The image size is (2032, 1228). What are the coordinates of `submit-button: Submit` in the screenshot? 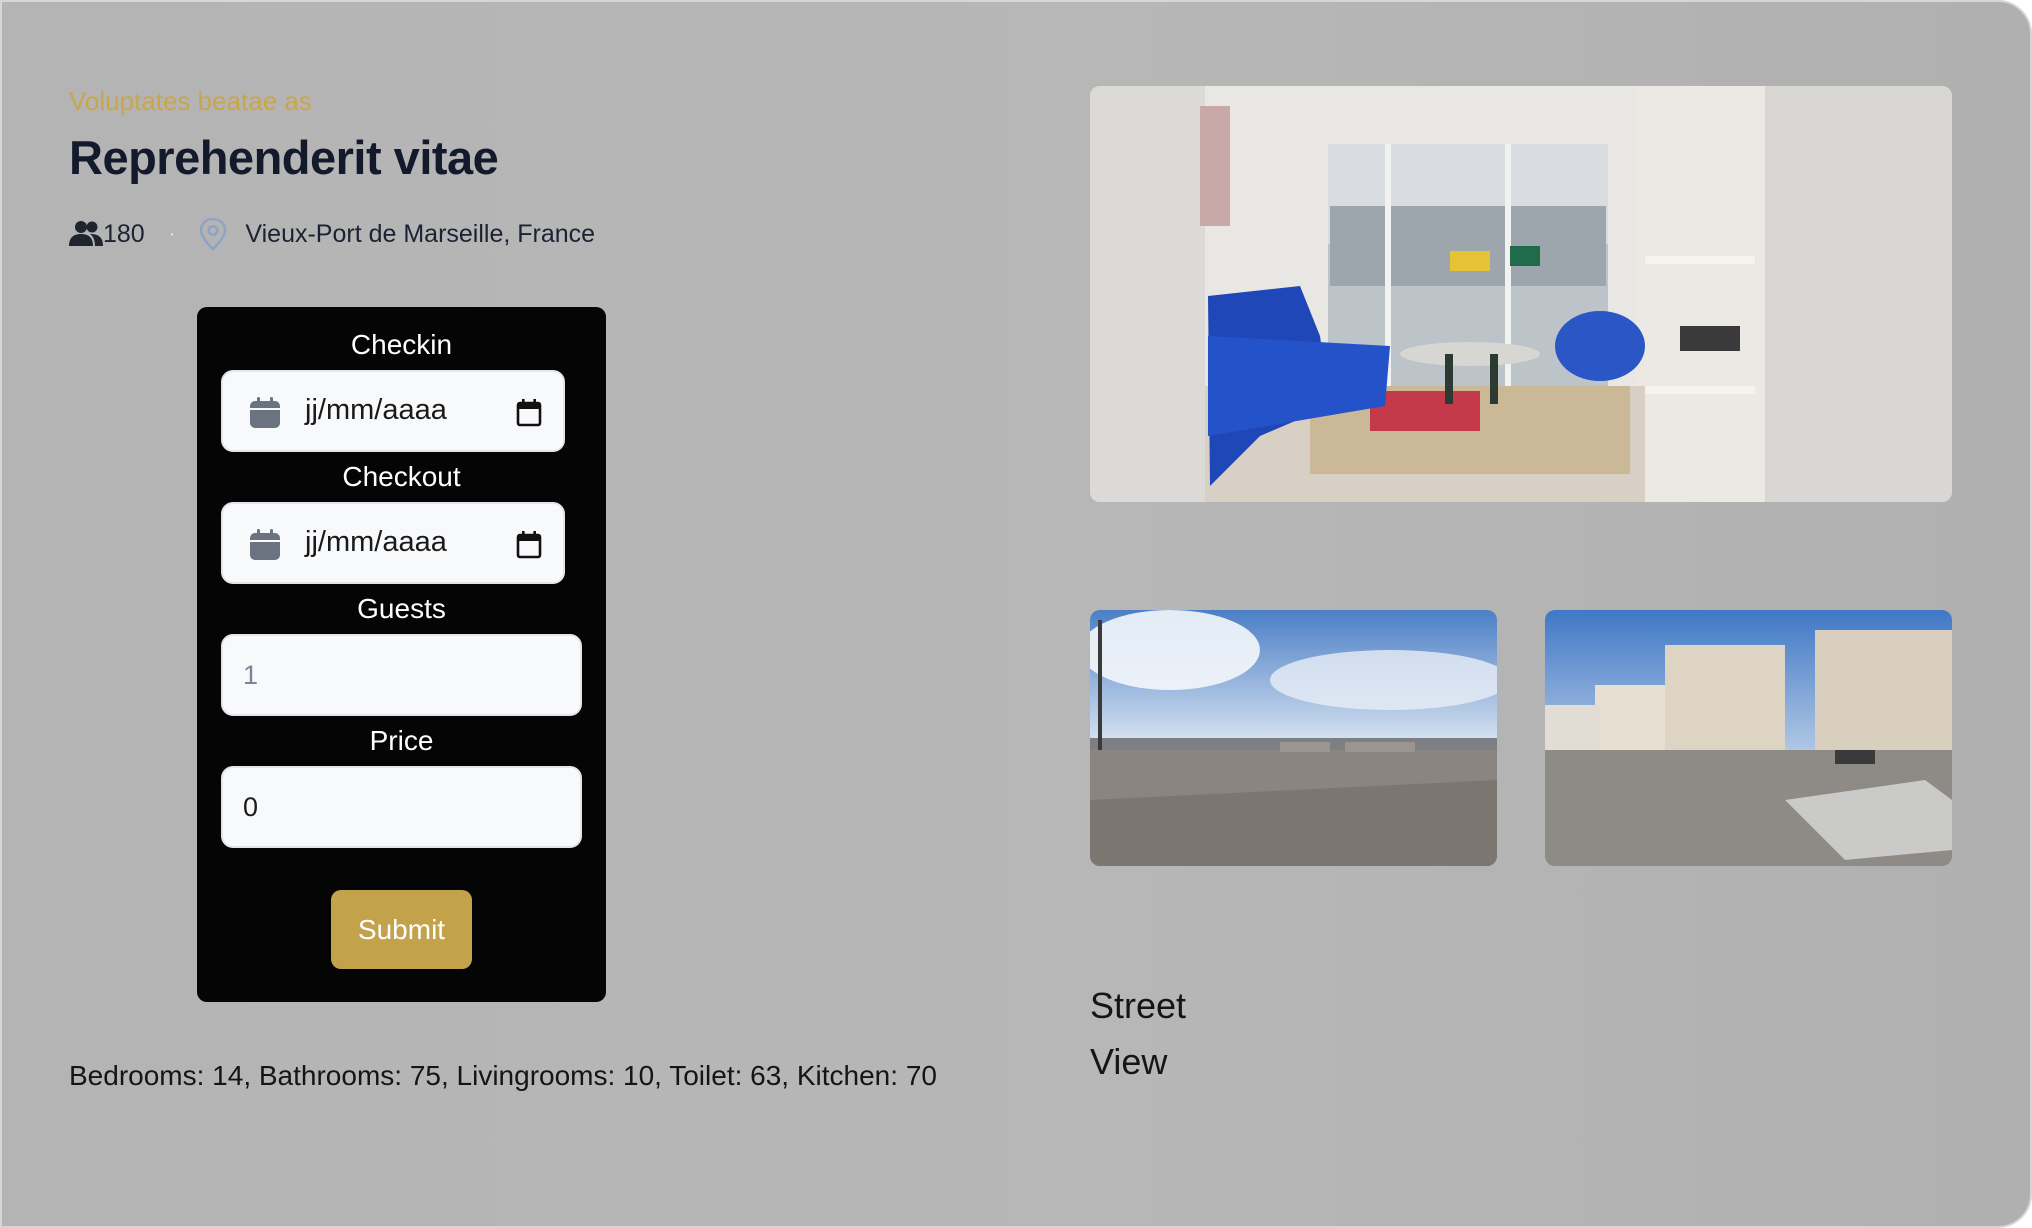 It's located at (401, 929).